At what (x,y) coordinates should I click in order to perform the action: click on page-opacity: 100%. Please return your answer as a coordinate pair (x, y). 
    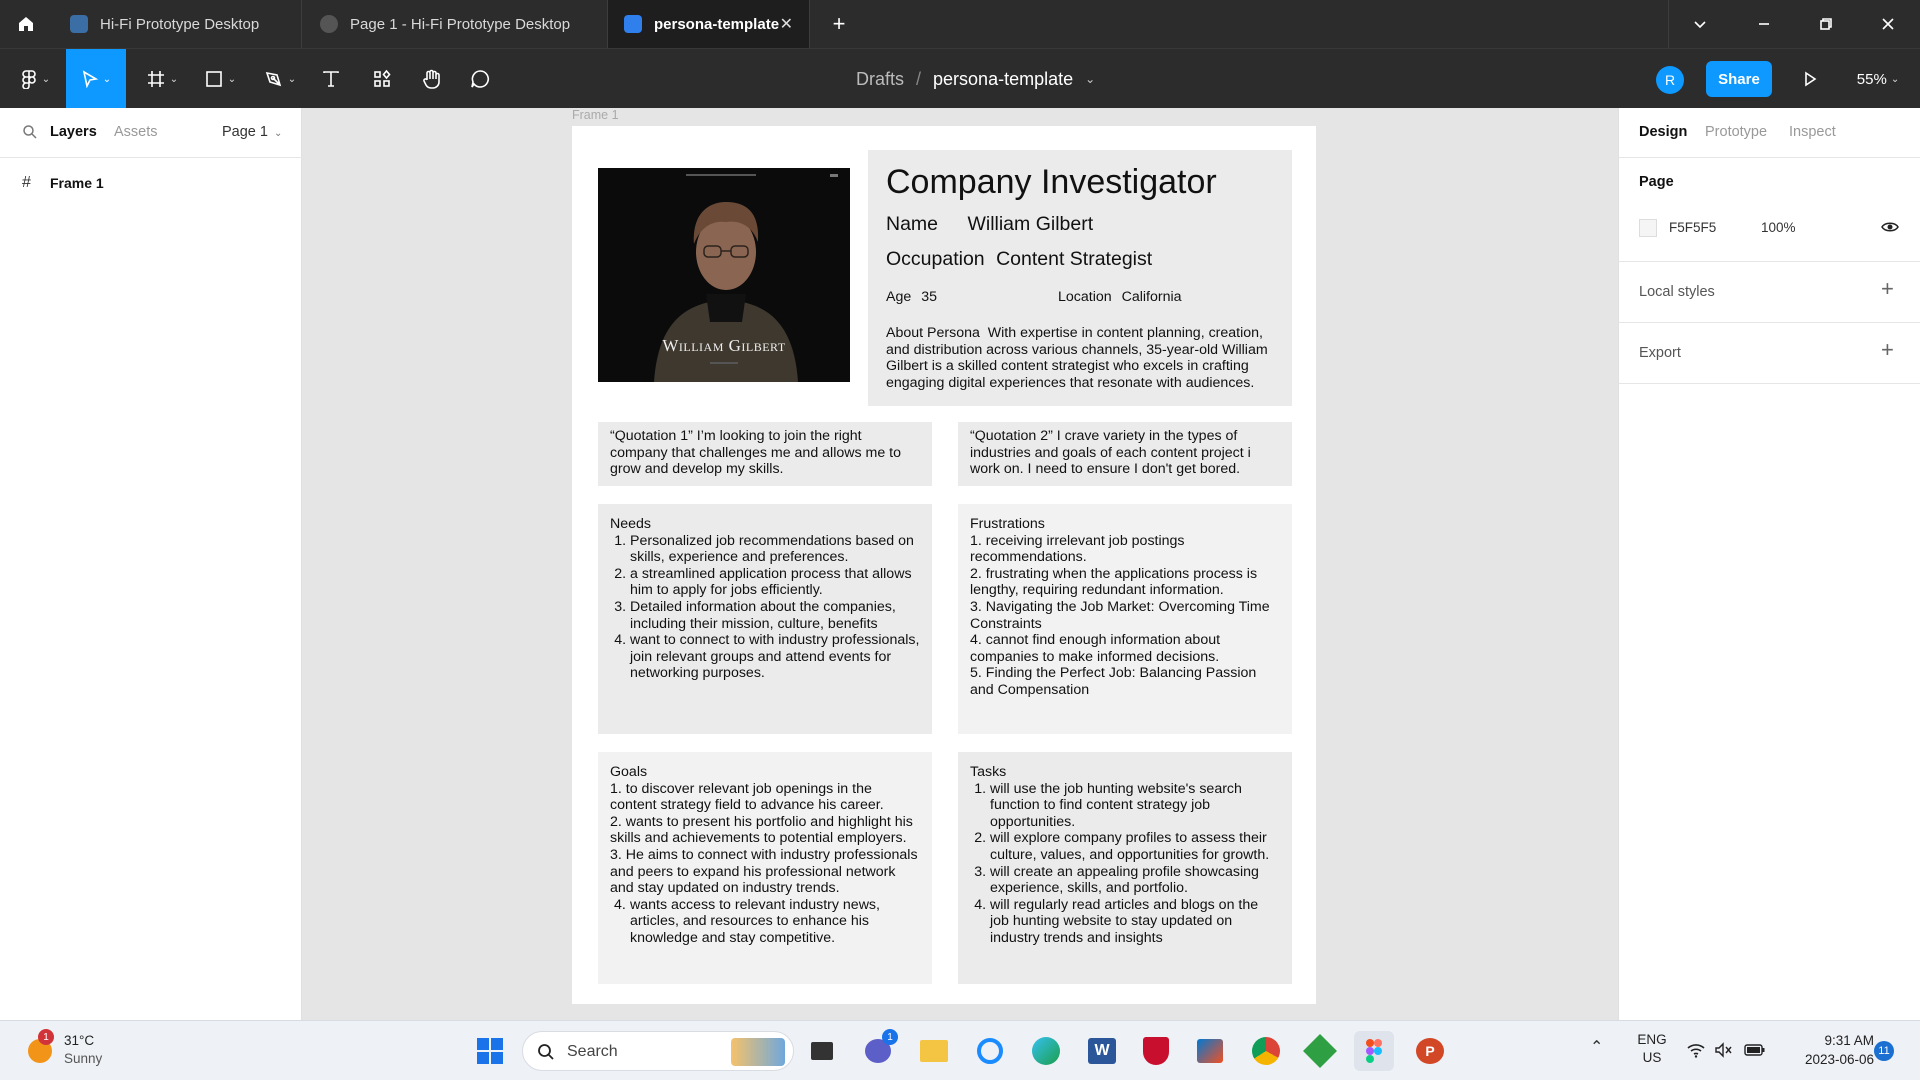
    Looking at the image, I should click on (1778, 227).